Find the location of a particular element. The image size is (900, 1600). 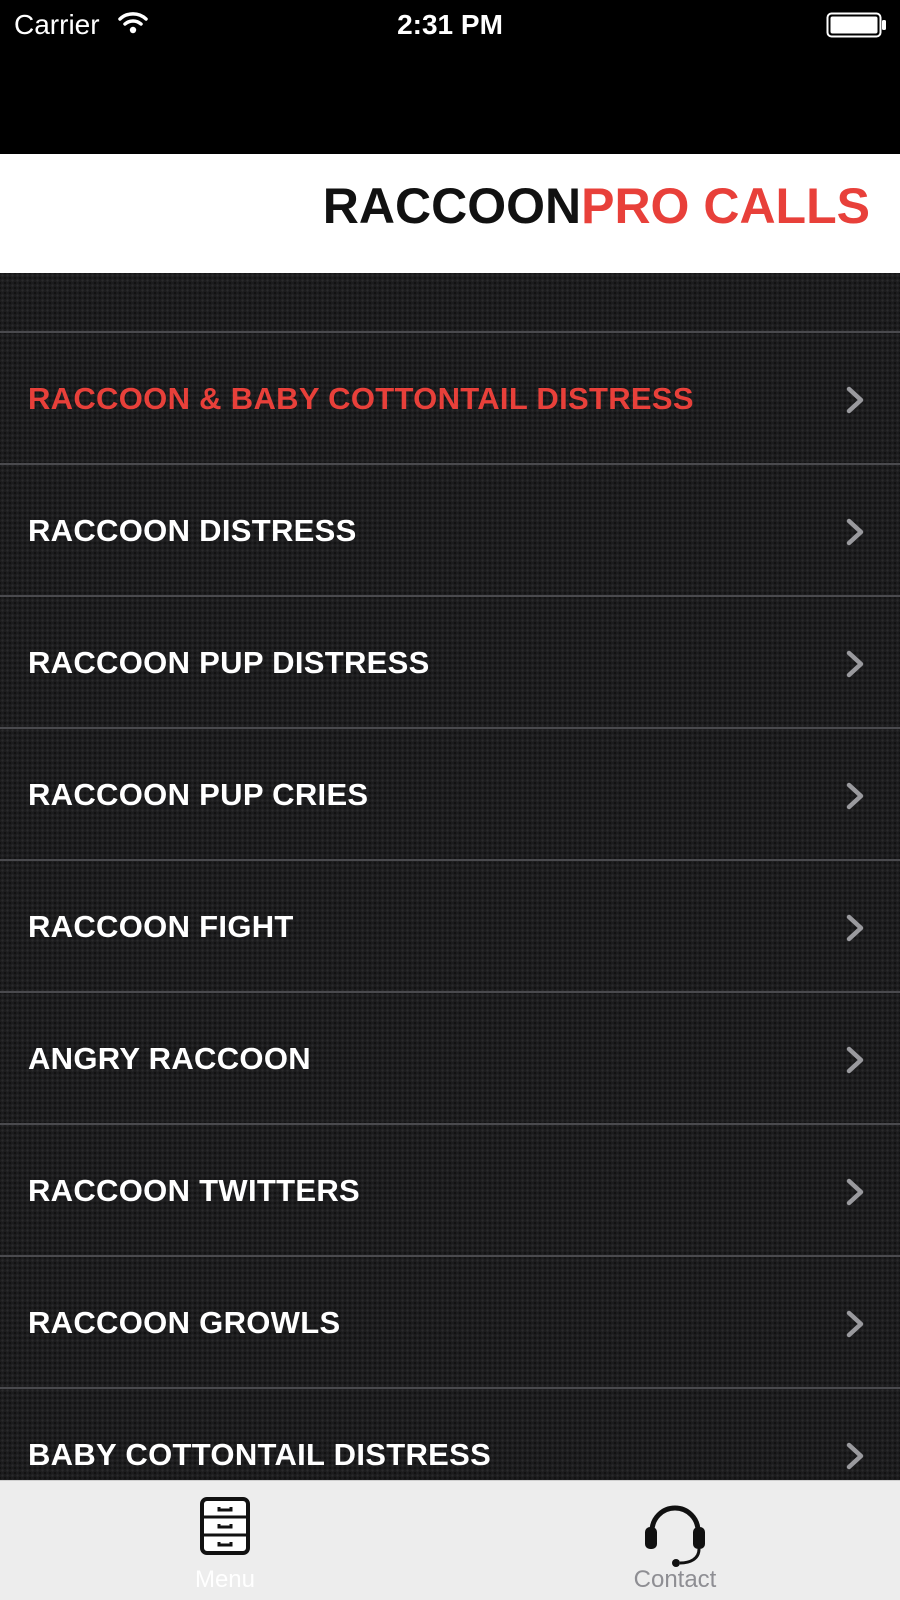

list-item: RACCOON TWITTERS is located at coordinates (450, 1191).